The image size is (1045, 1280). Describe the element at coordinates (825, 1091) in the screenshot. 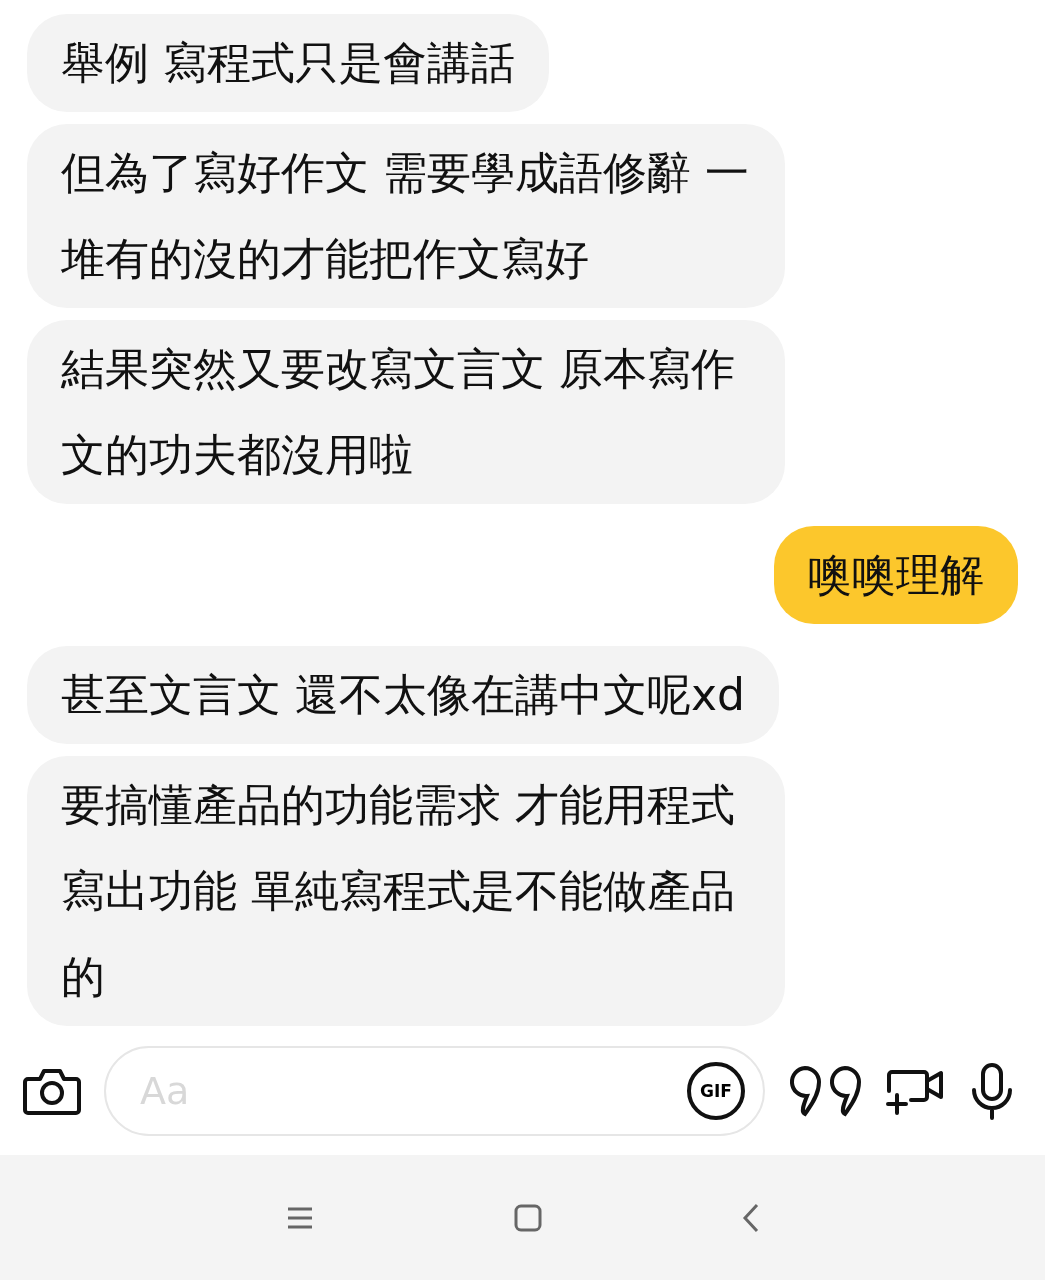

I see `quote-icon` at that location.